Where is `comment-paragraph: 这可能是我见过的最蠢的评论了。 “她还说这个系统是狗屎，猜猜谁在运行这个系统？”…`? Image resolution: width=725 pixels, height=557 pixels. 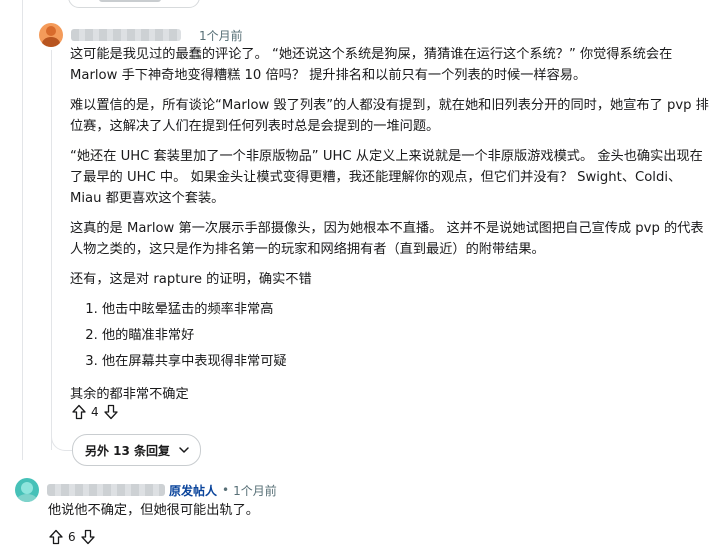
comment-paragraph: 这可能是我见过的最蠢的评论了。 “她还说这个系统是狗屎，猜猜谁在运行这个系统？”… is located at coordinates (371, 65).